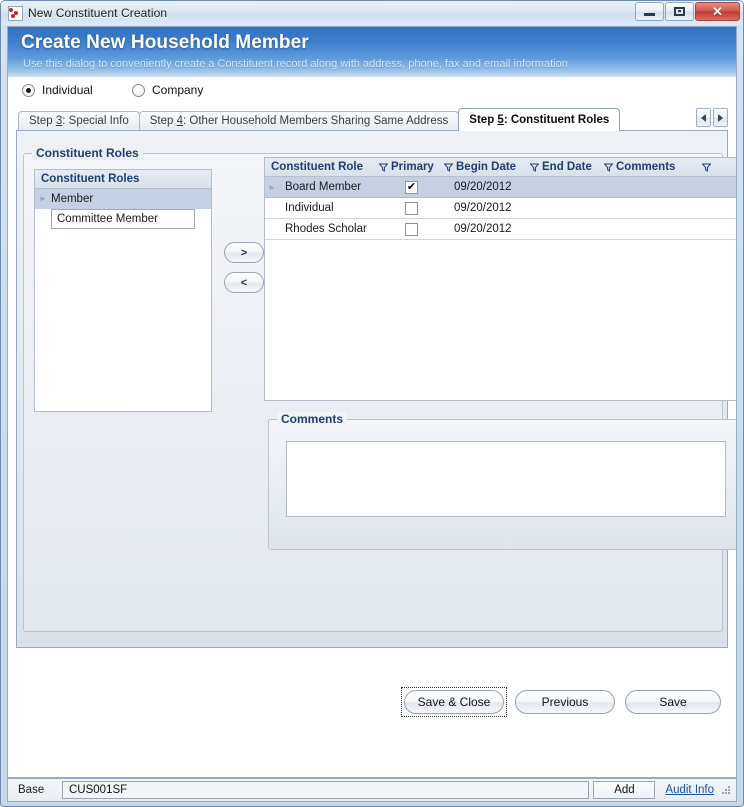 This screenshot has height=807, width=744. Describe the element at coordinates (67, 90) in the screenshot. I see `radio-individual-label: Individual` at that location.